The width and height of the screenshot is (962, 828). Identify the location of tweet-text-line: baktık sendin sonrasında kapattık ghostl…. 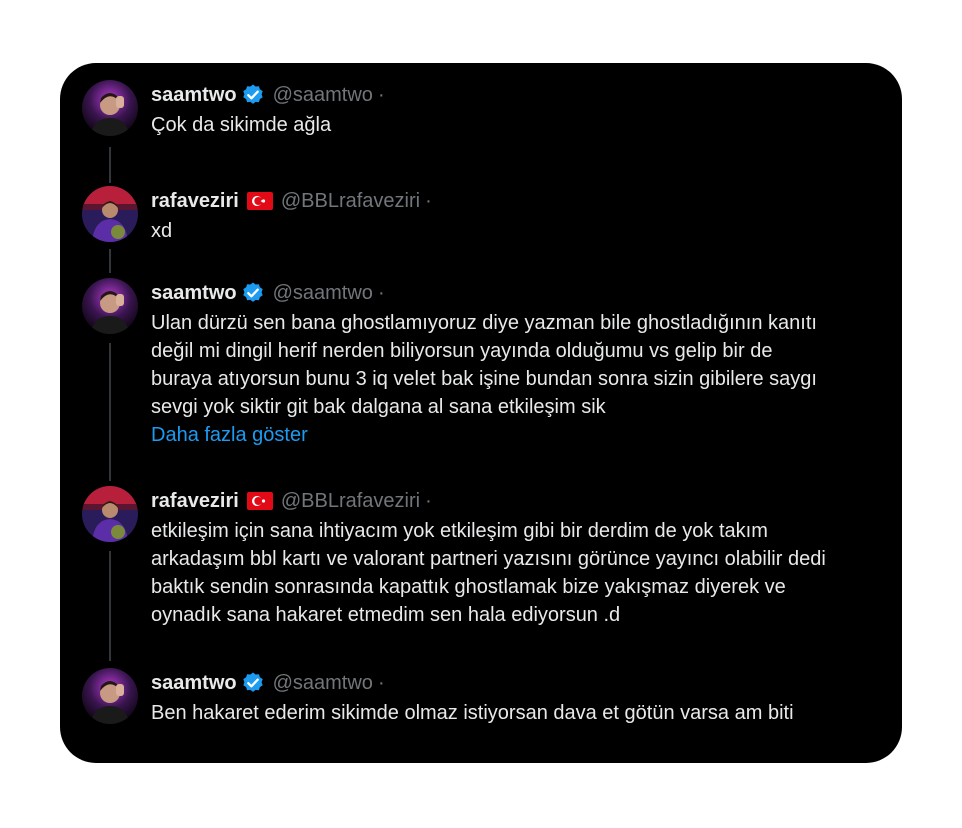
(468, 587).